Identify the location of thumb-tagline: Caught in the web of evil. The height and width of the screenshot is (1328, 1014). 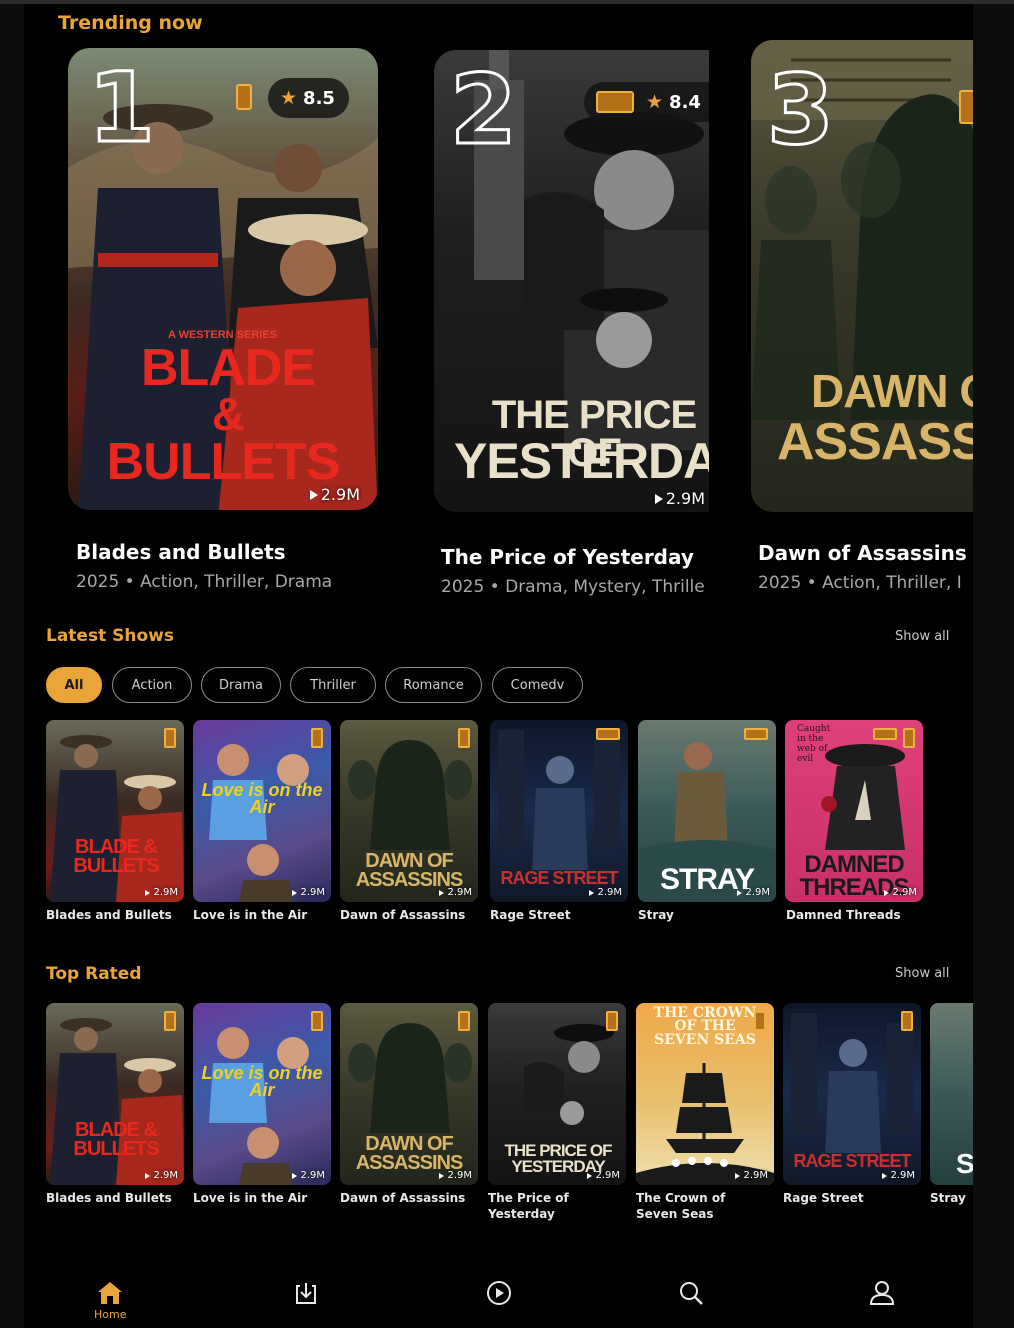
(814, 744).